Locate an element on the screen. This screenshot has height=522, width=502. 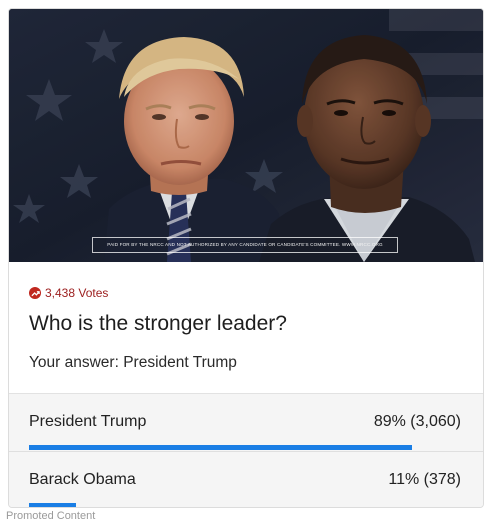
vote-count: 3,438 Votes is located at coordinates (68, 293).